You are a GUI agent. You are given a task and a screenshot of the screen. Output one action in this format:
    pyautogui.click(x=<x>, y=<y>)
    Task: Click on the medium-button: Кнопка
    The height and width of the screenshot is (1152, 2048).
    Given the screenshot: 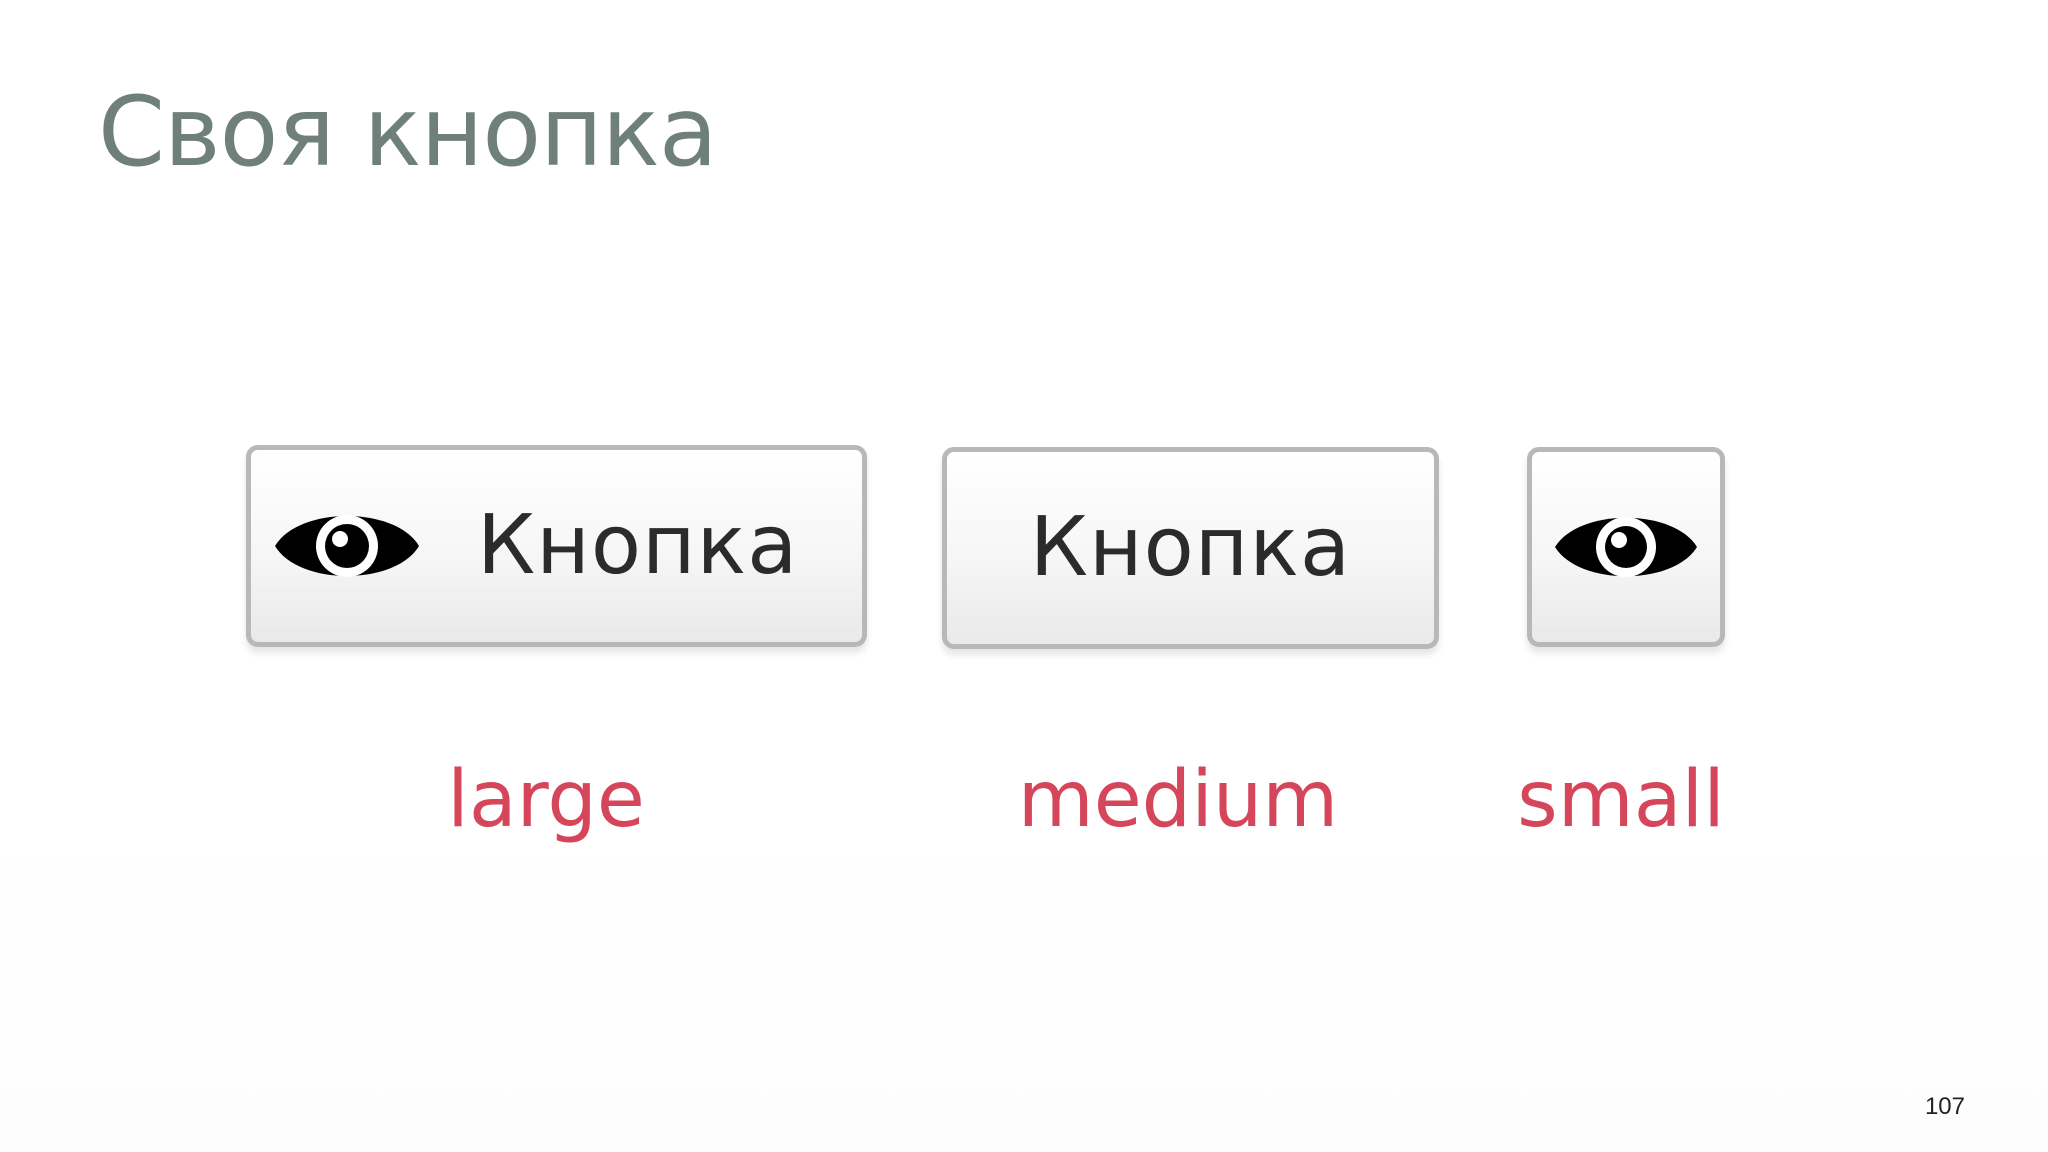 What is the action you would take?
    pyautogui.click(x=1190, y=548)
    